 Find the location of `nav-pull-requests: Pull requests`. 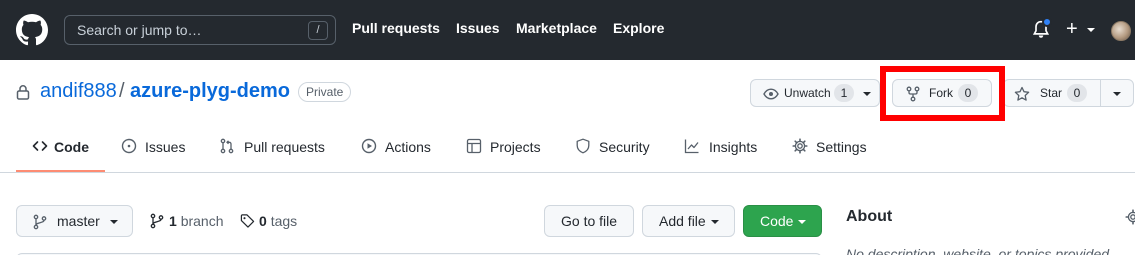

nav-pull-requests: Pull requests is located at coordinates (396, 28).